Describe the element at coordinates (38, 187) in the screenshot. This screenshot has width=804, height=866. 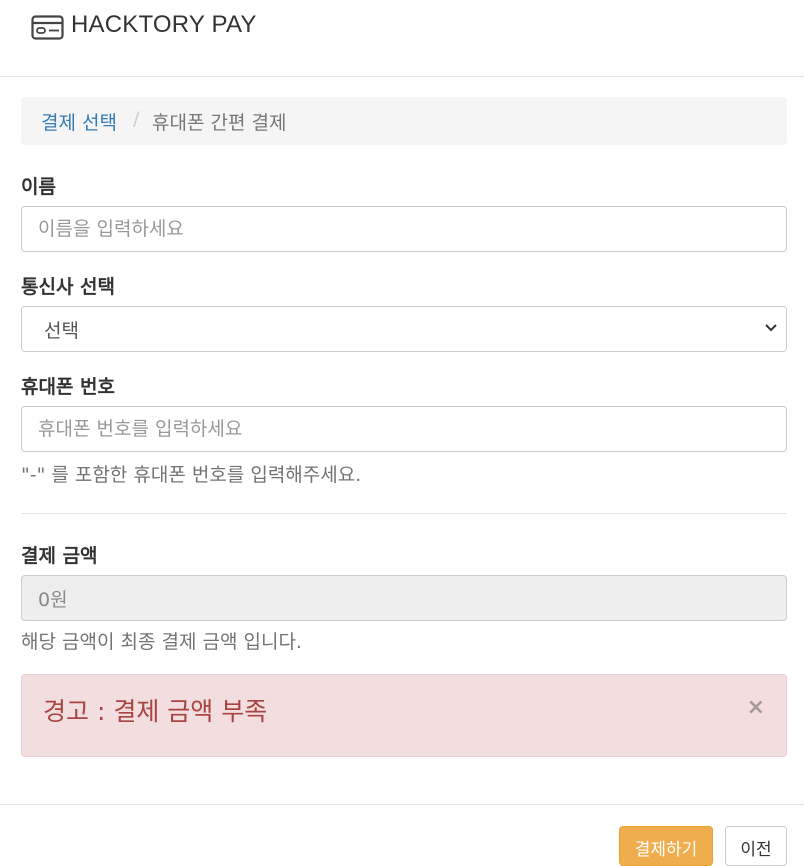
I see `name-label: 이름` at that location.